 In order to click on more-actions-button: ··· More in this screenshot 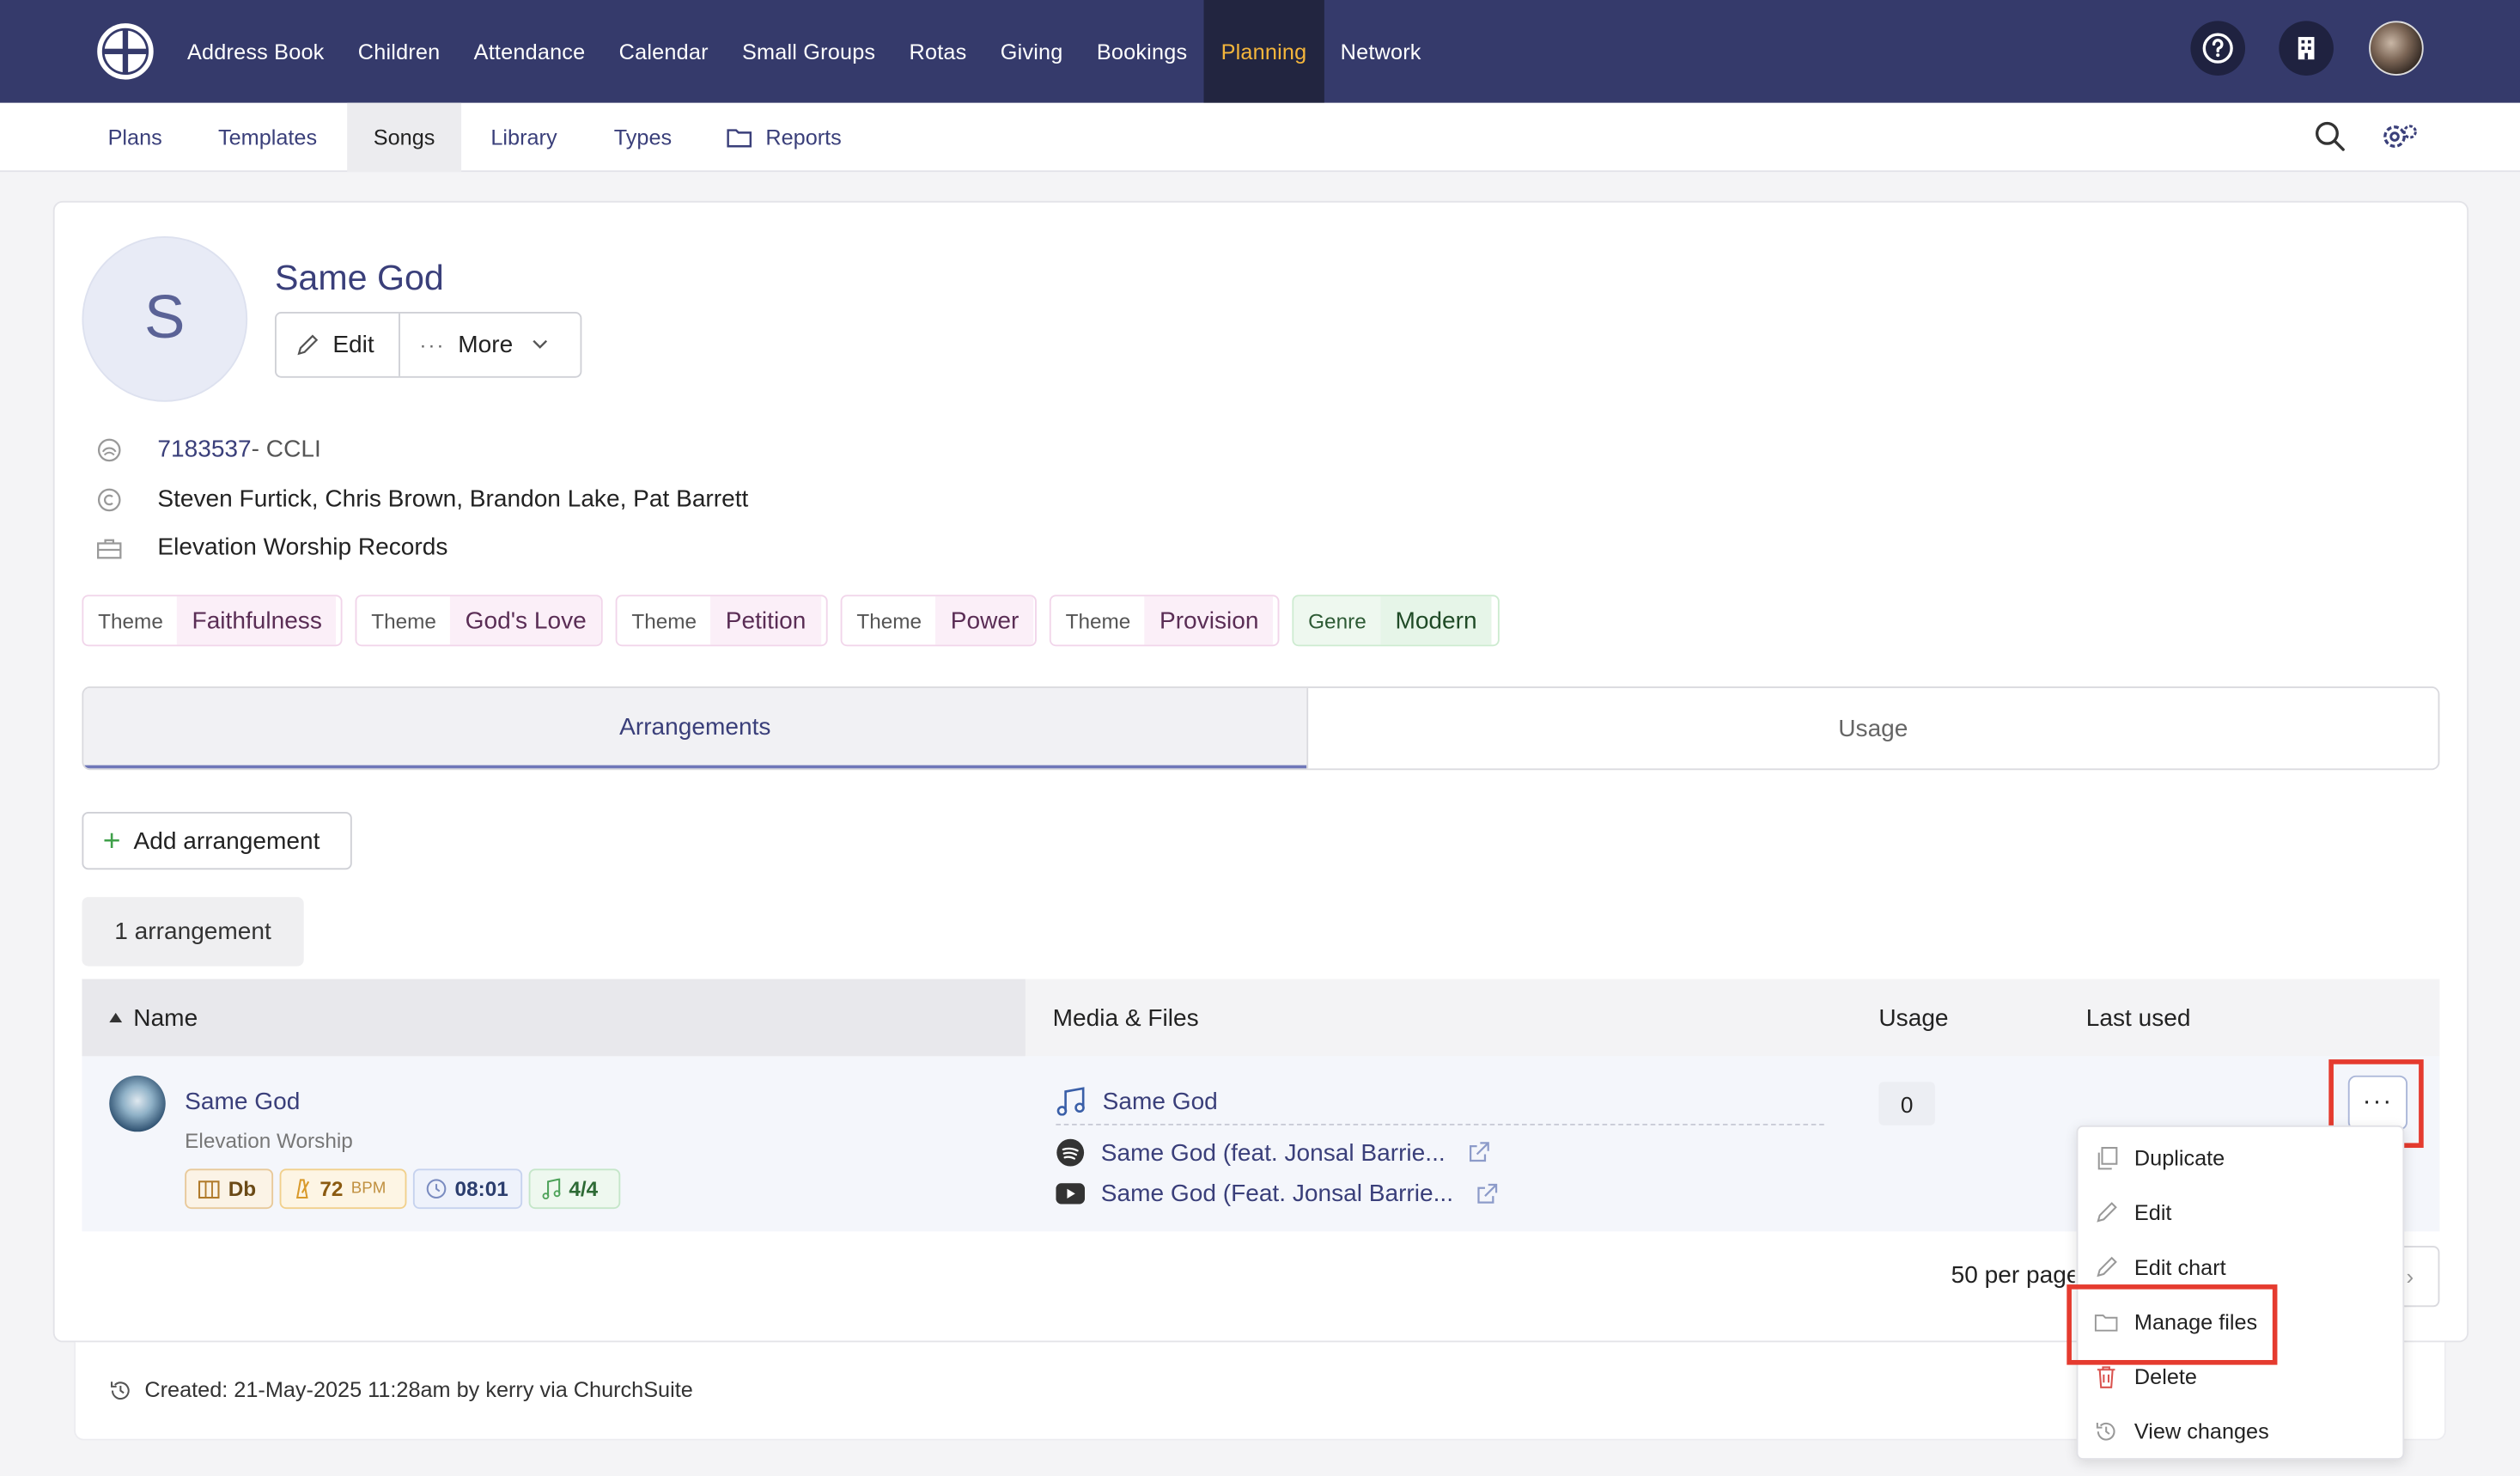, I will do `click(491, 345)`.